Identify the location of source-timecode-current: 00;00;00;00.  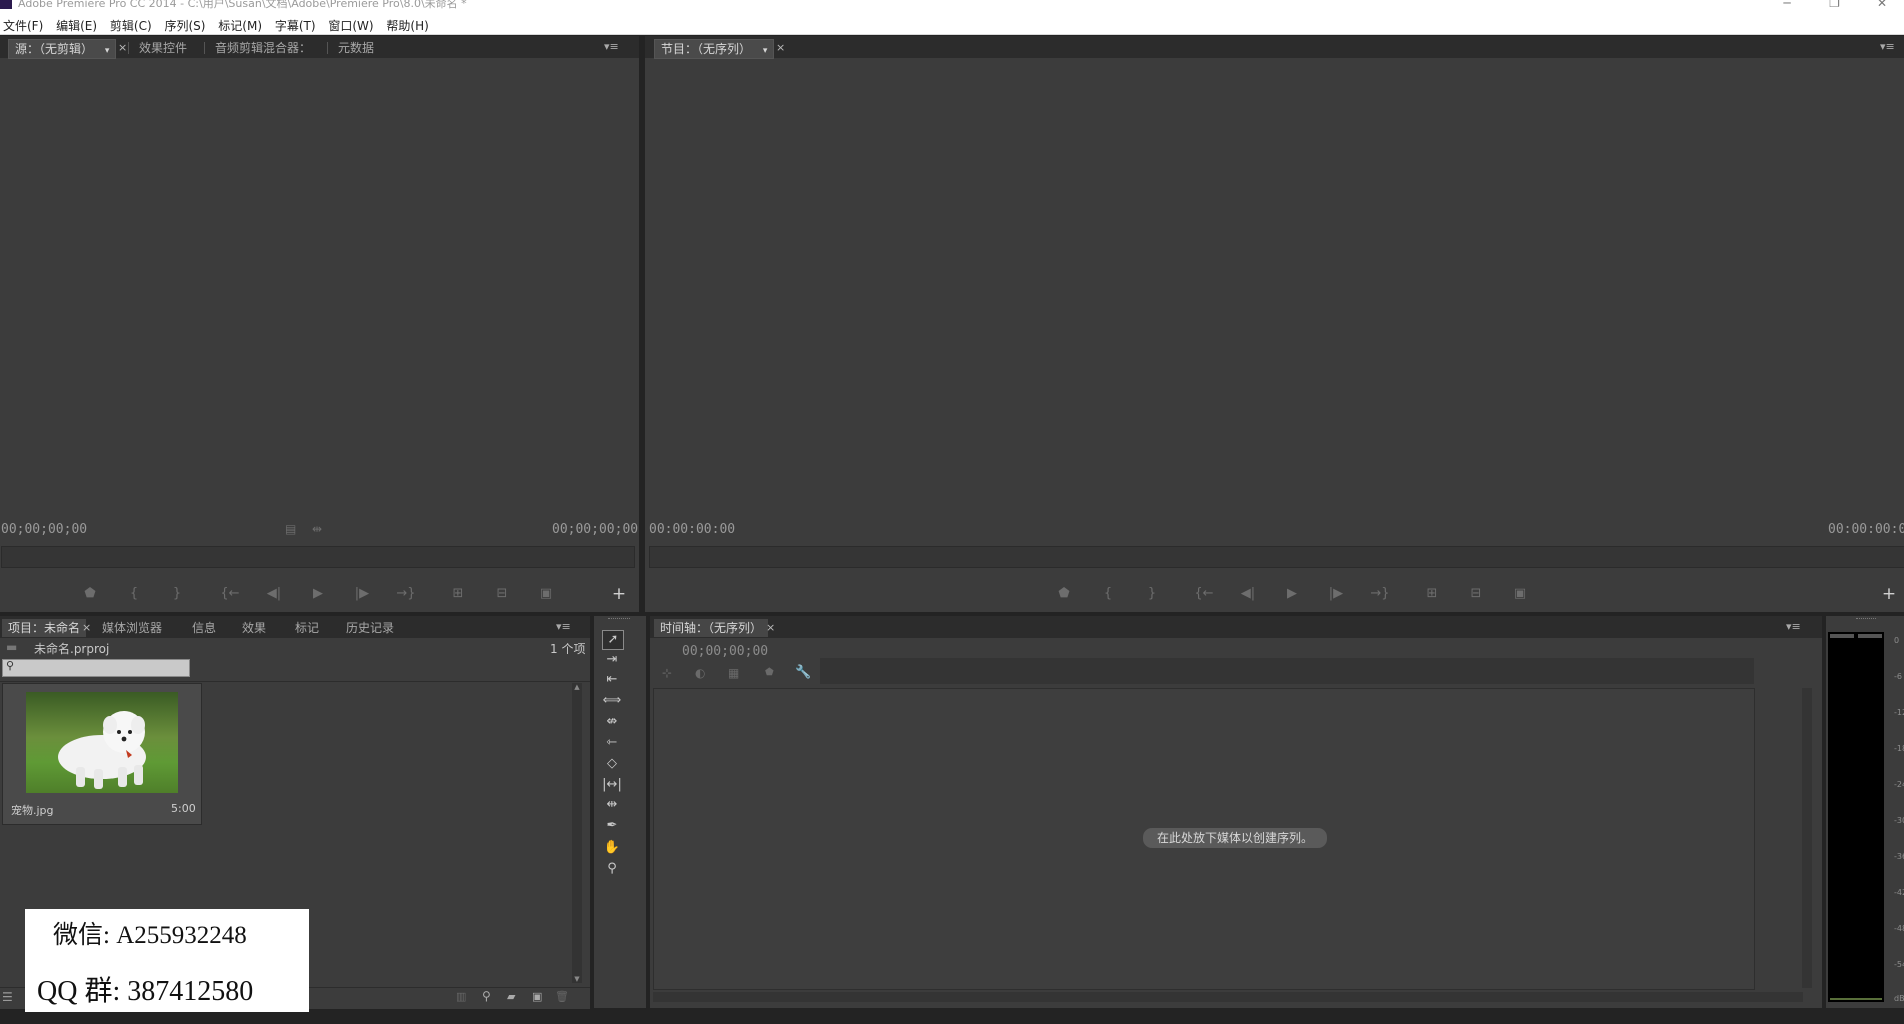
(44, 529).